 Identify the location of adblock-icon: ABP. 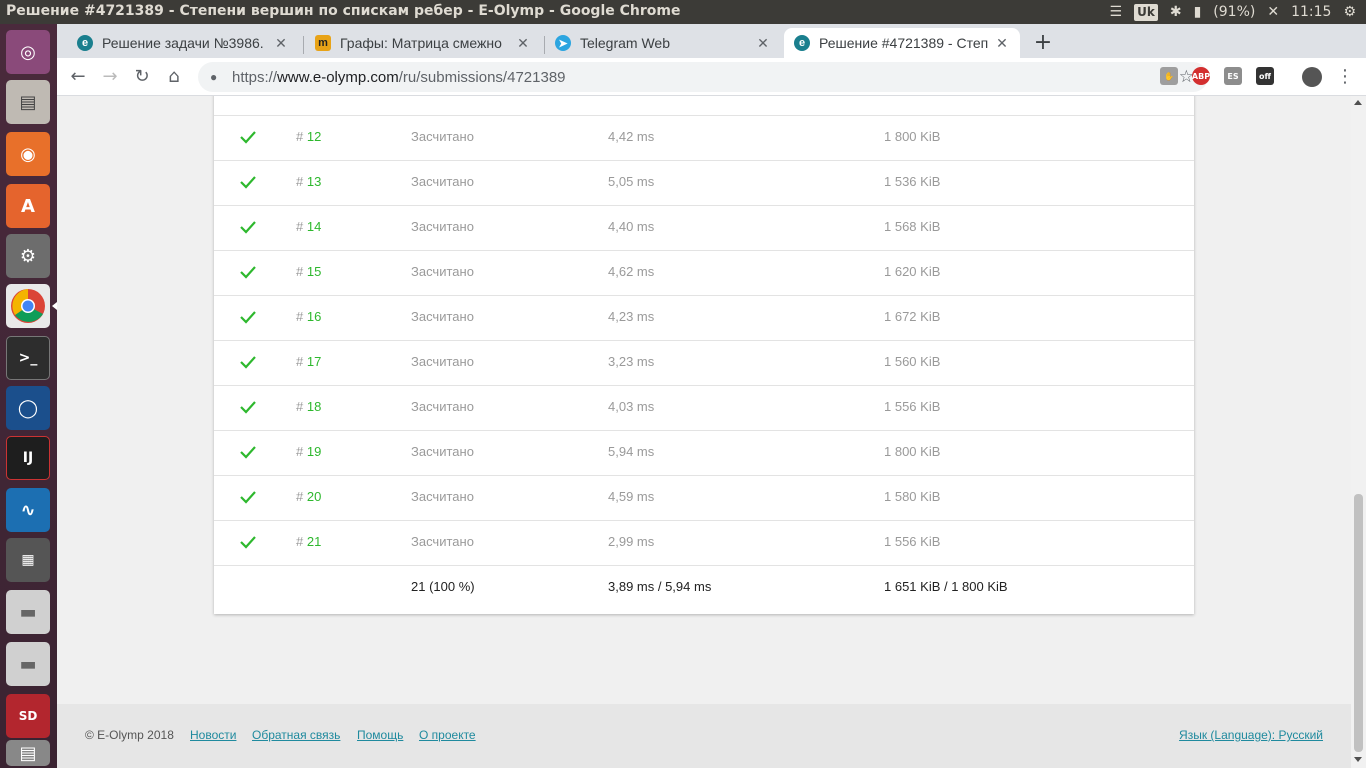
(1201, 76).